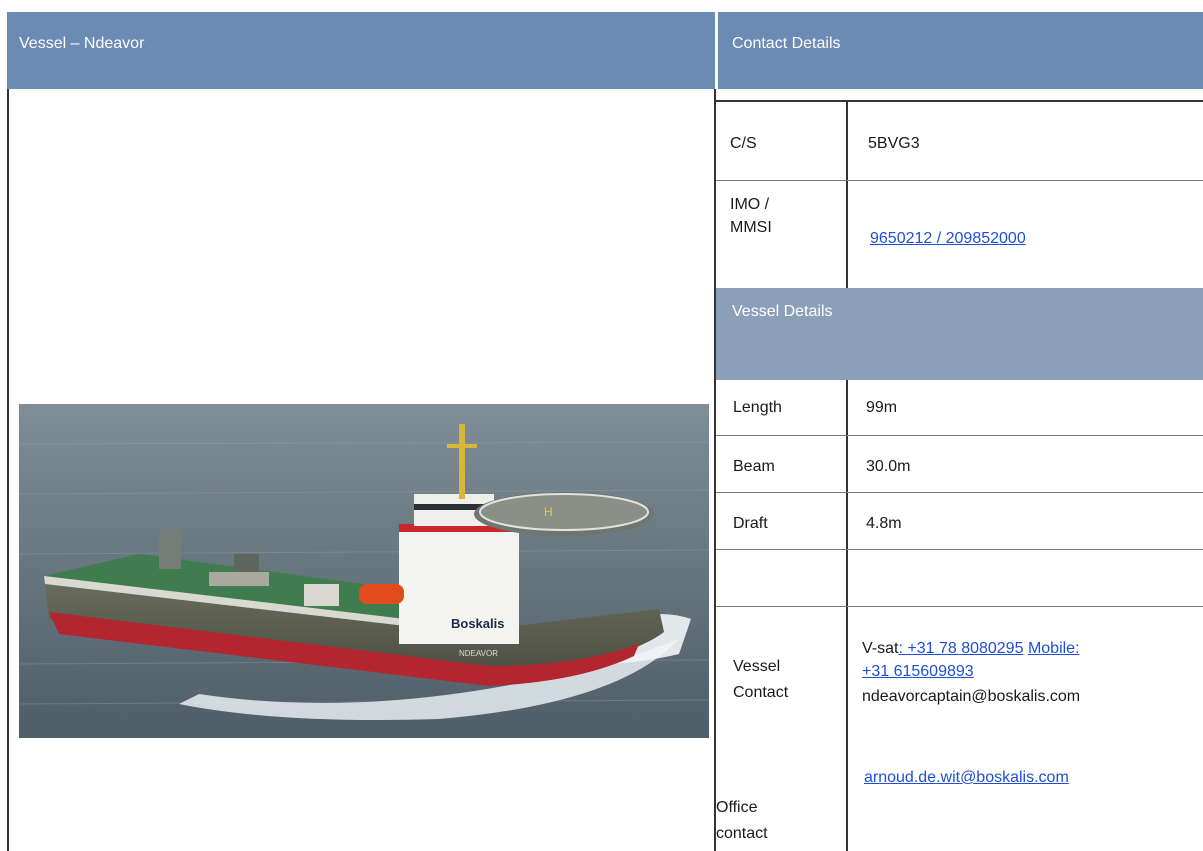 The image size is (1203, 851). I want to click on mobile-link-label: Mobile:, so click(1054, 648).